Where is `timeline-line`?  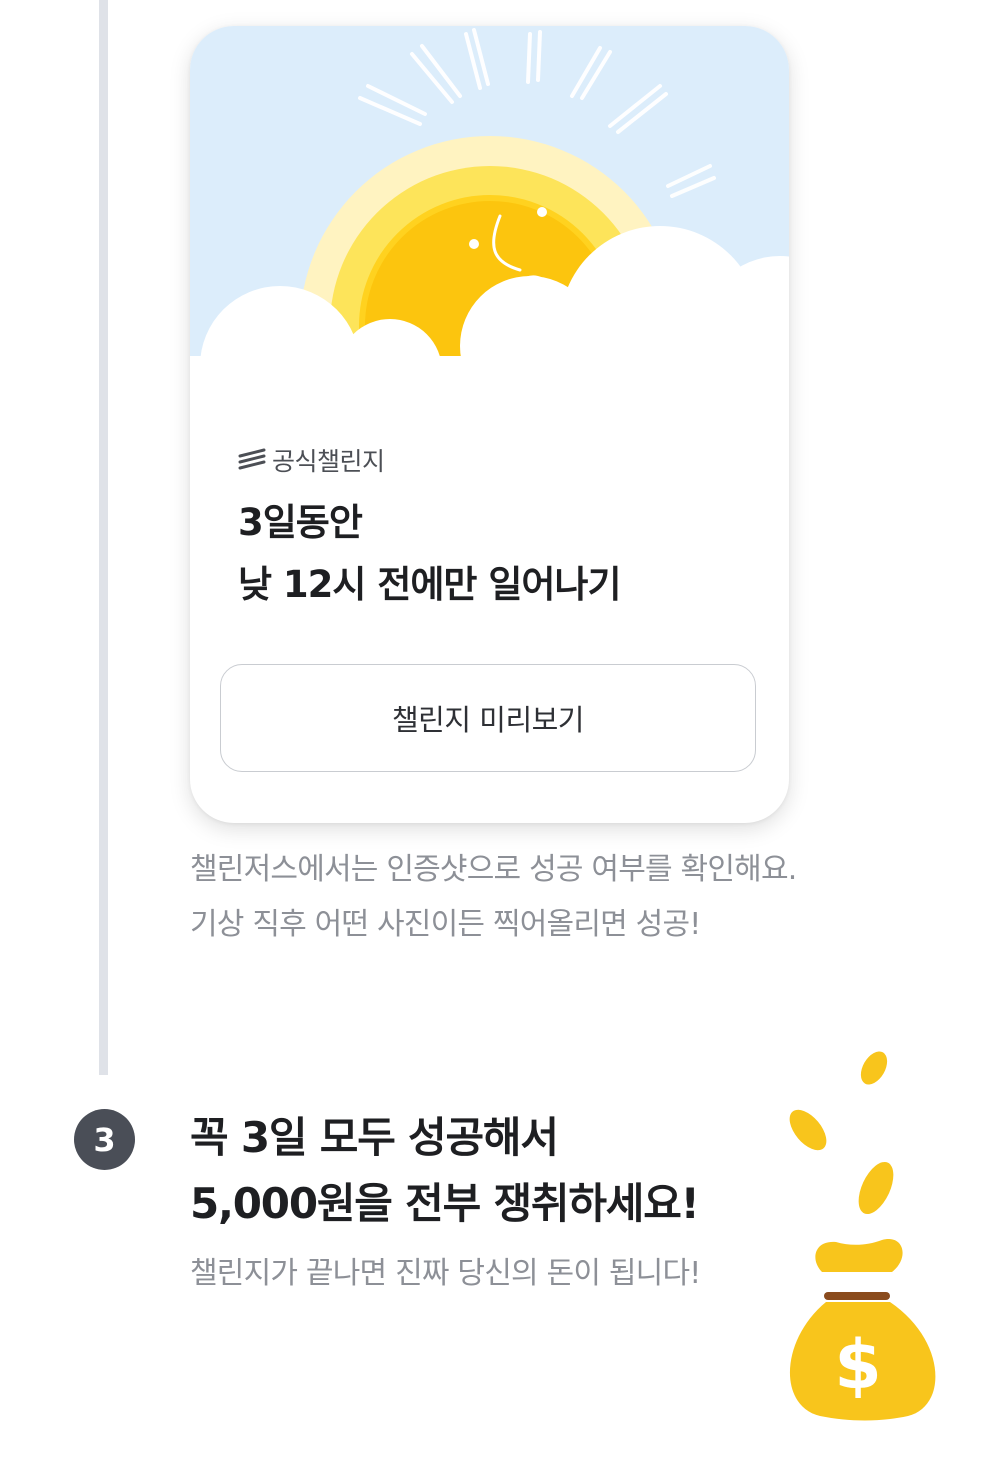
timeline-line is located at coordinates (103, 537).